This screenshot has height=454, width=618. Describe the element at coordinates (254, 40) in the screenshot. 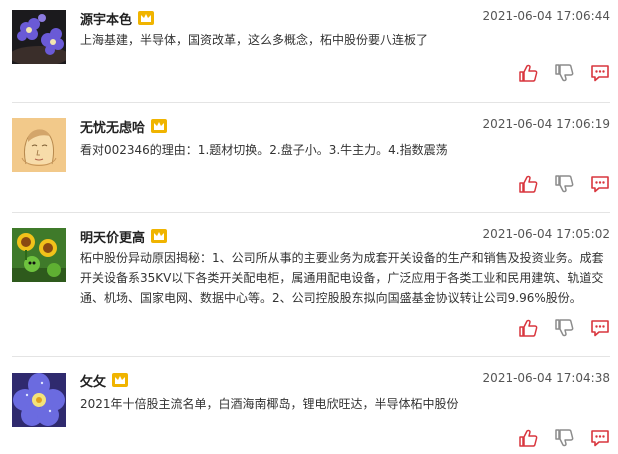

I see `post-content: 上海基建，半导体，国资改革，这么多概念，柘中股份要八连板了` at that location.